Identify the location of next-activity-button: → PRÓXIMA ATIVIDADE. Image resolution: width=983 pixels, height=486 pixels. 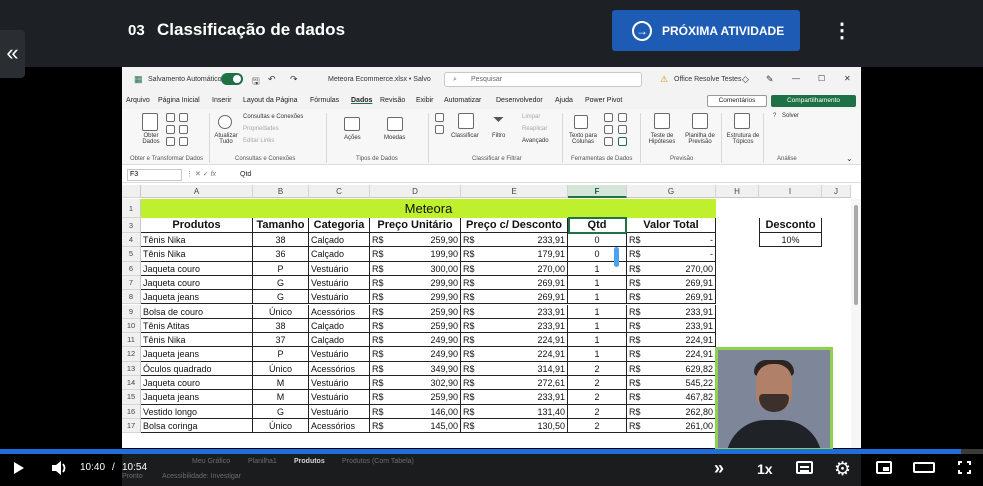
(706, 30).